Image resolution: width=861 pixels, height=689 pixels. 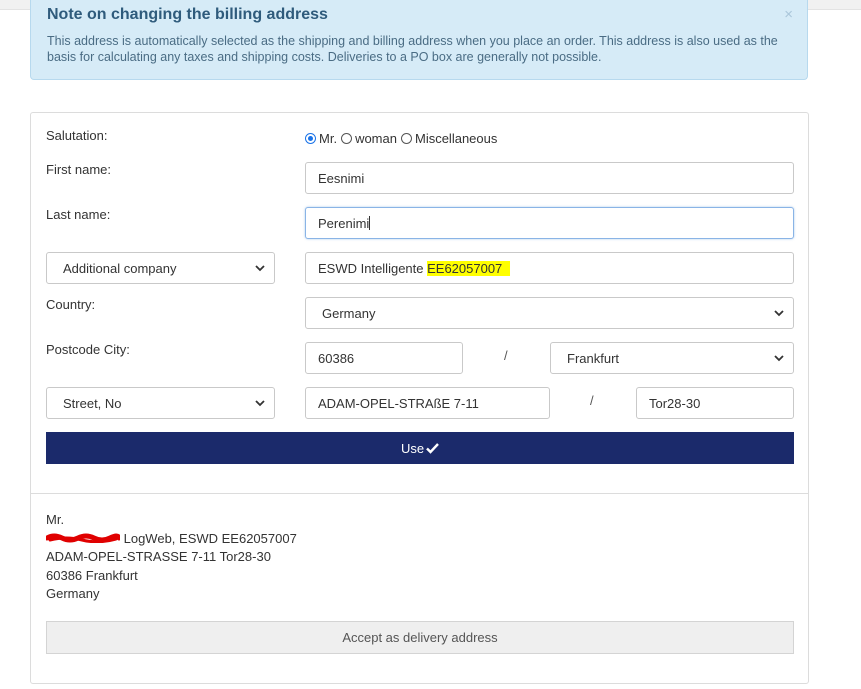 What do you see at coordinates (120, 268) in the screenshot?
I see `additional-field-value: Additional company` at bounding box center [120, 268].